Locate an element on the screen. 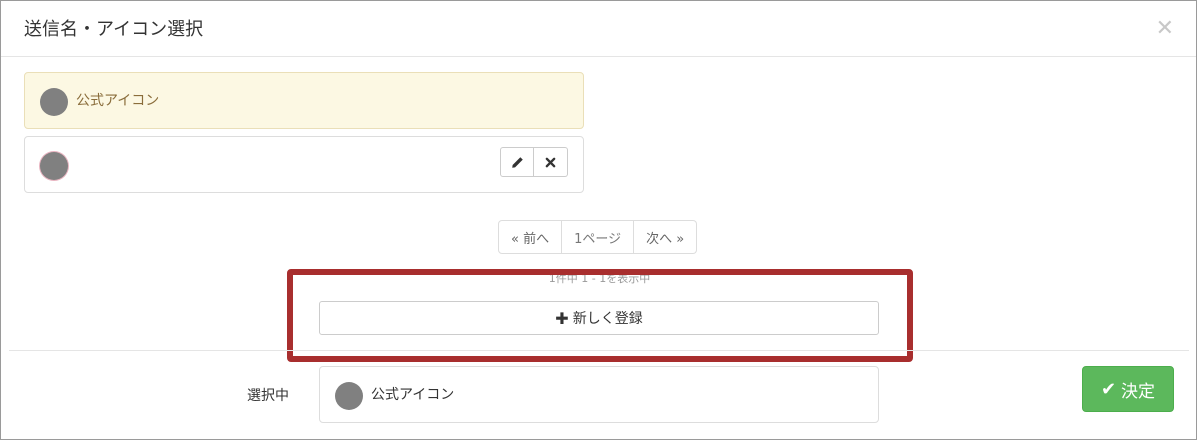 The width and height of the screenshot is (1197, 440). selected-icon-label: 公式アイコン is located at coordinates (413, 395).